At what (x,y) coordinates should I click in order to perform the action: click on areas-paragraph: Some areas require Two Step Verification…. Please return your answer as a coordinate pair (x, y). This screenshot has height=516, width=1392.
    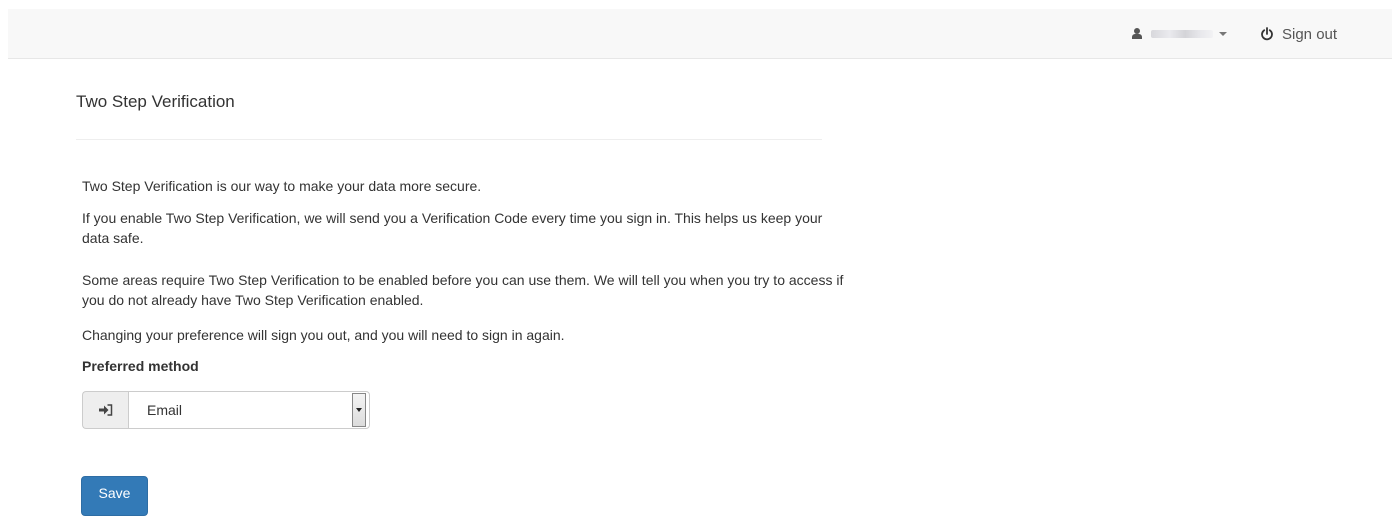
    Looking at the image, I should click on (463, 290).